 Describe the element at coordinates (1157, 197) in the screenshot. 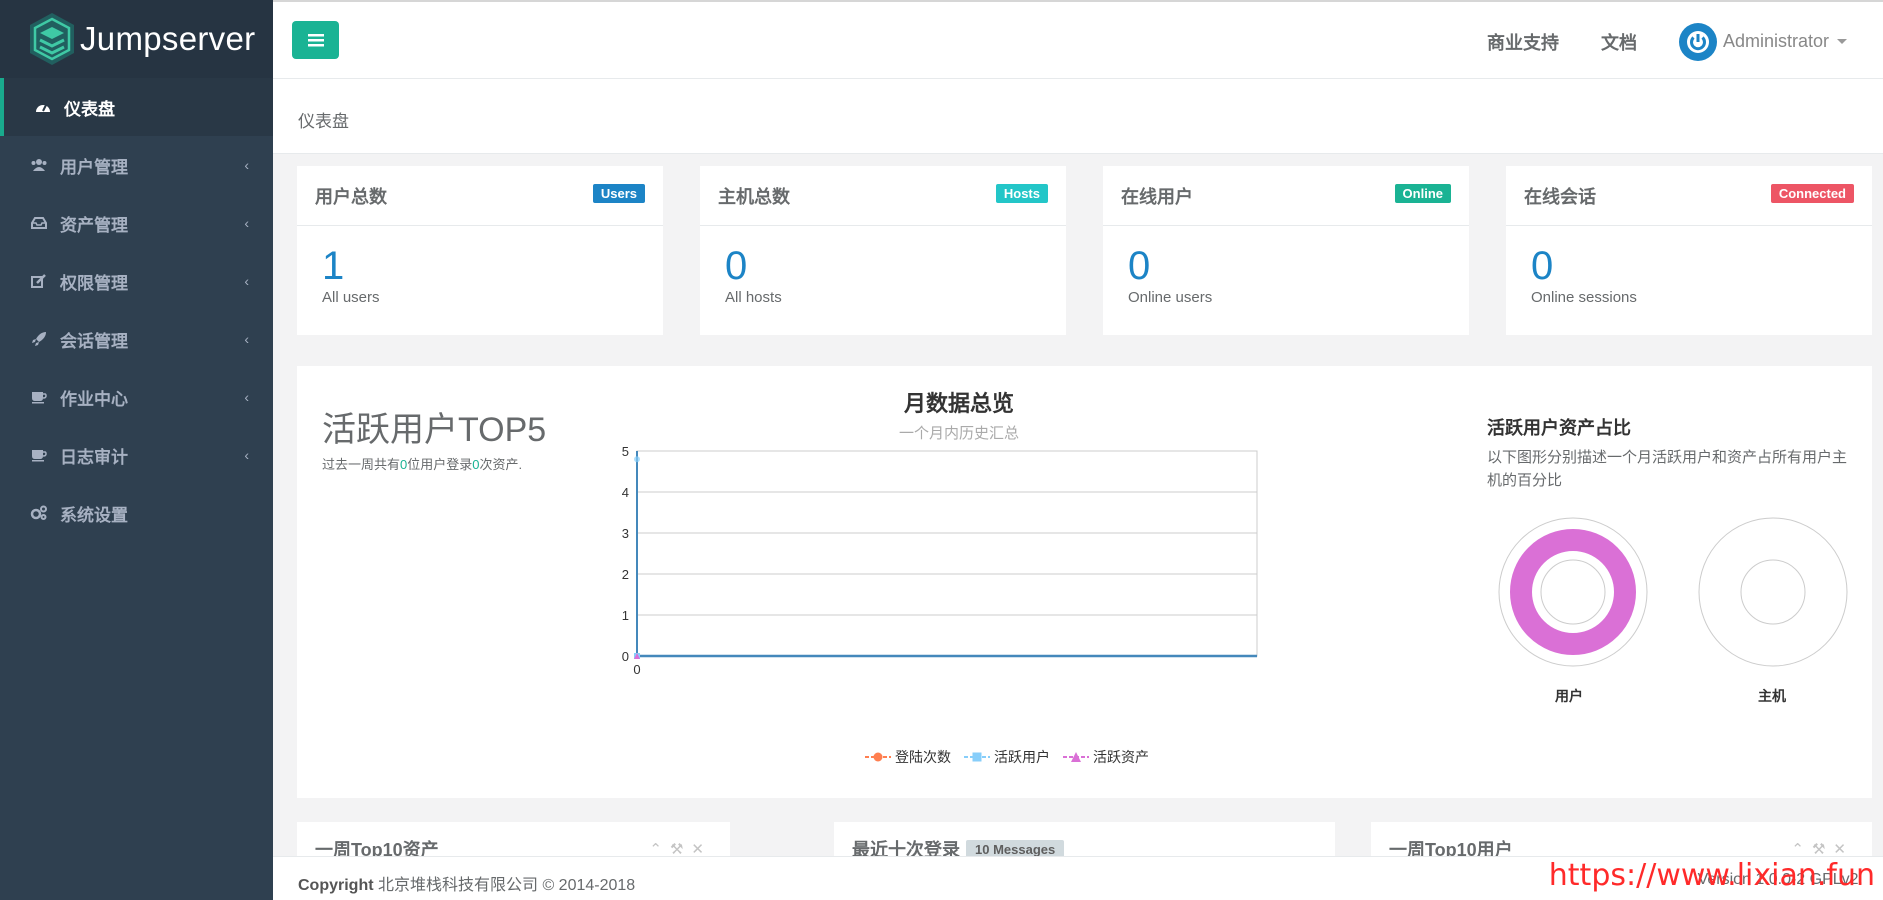

I see `stat-title: 在线用户` at that location.